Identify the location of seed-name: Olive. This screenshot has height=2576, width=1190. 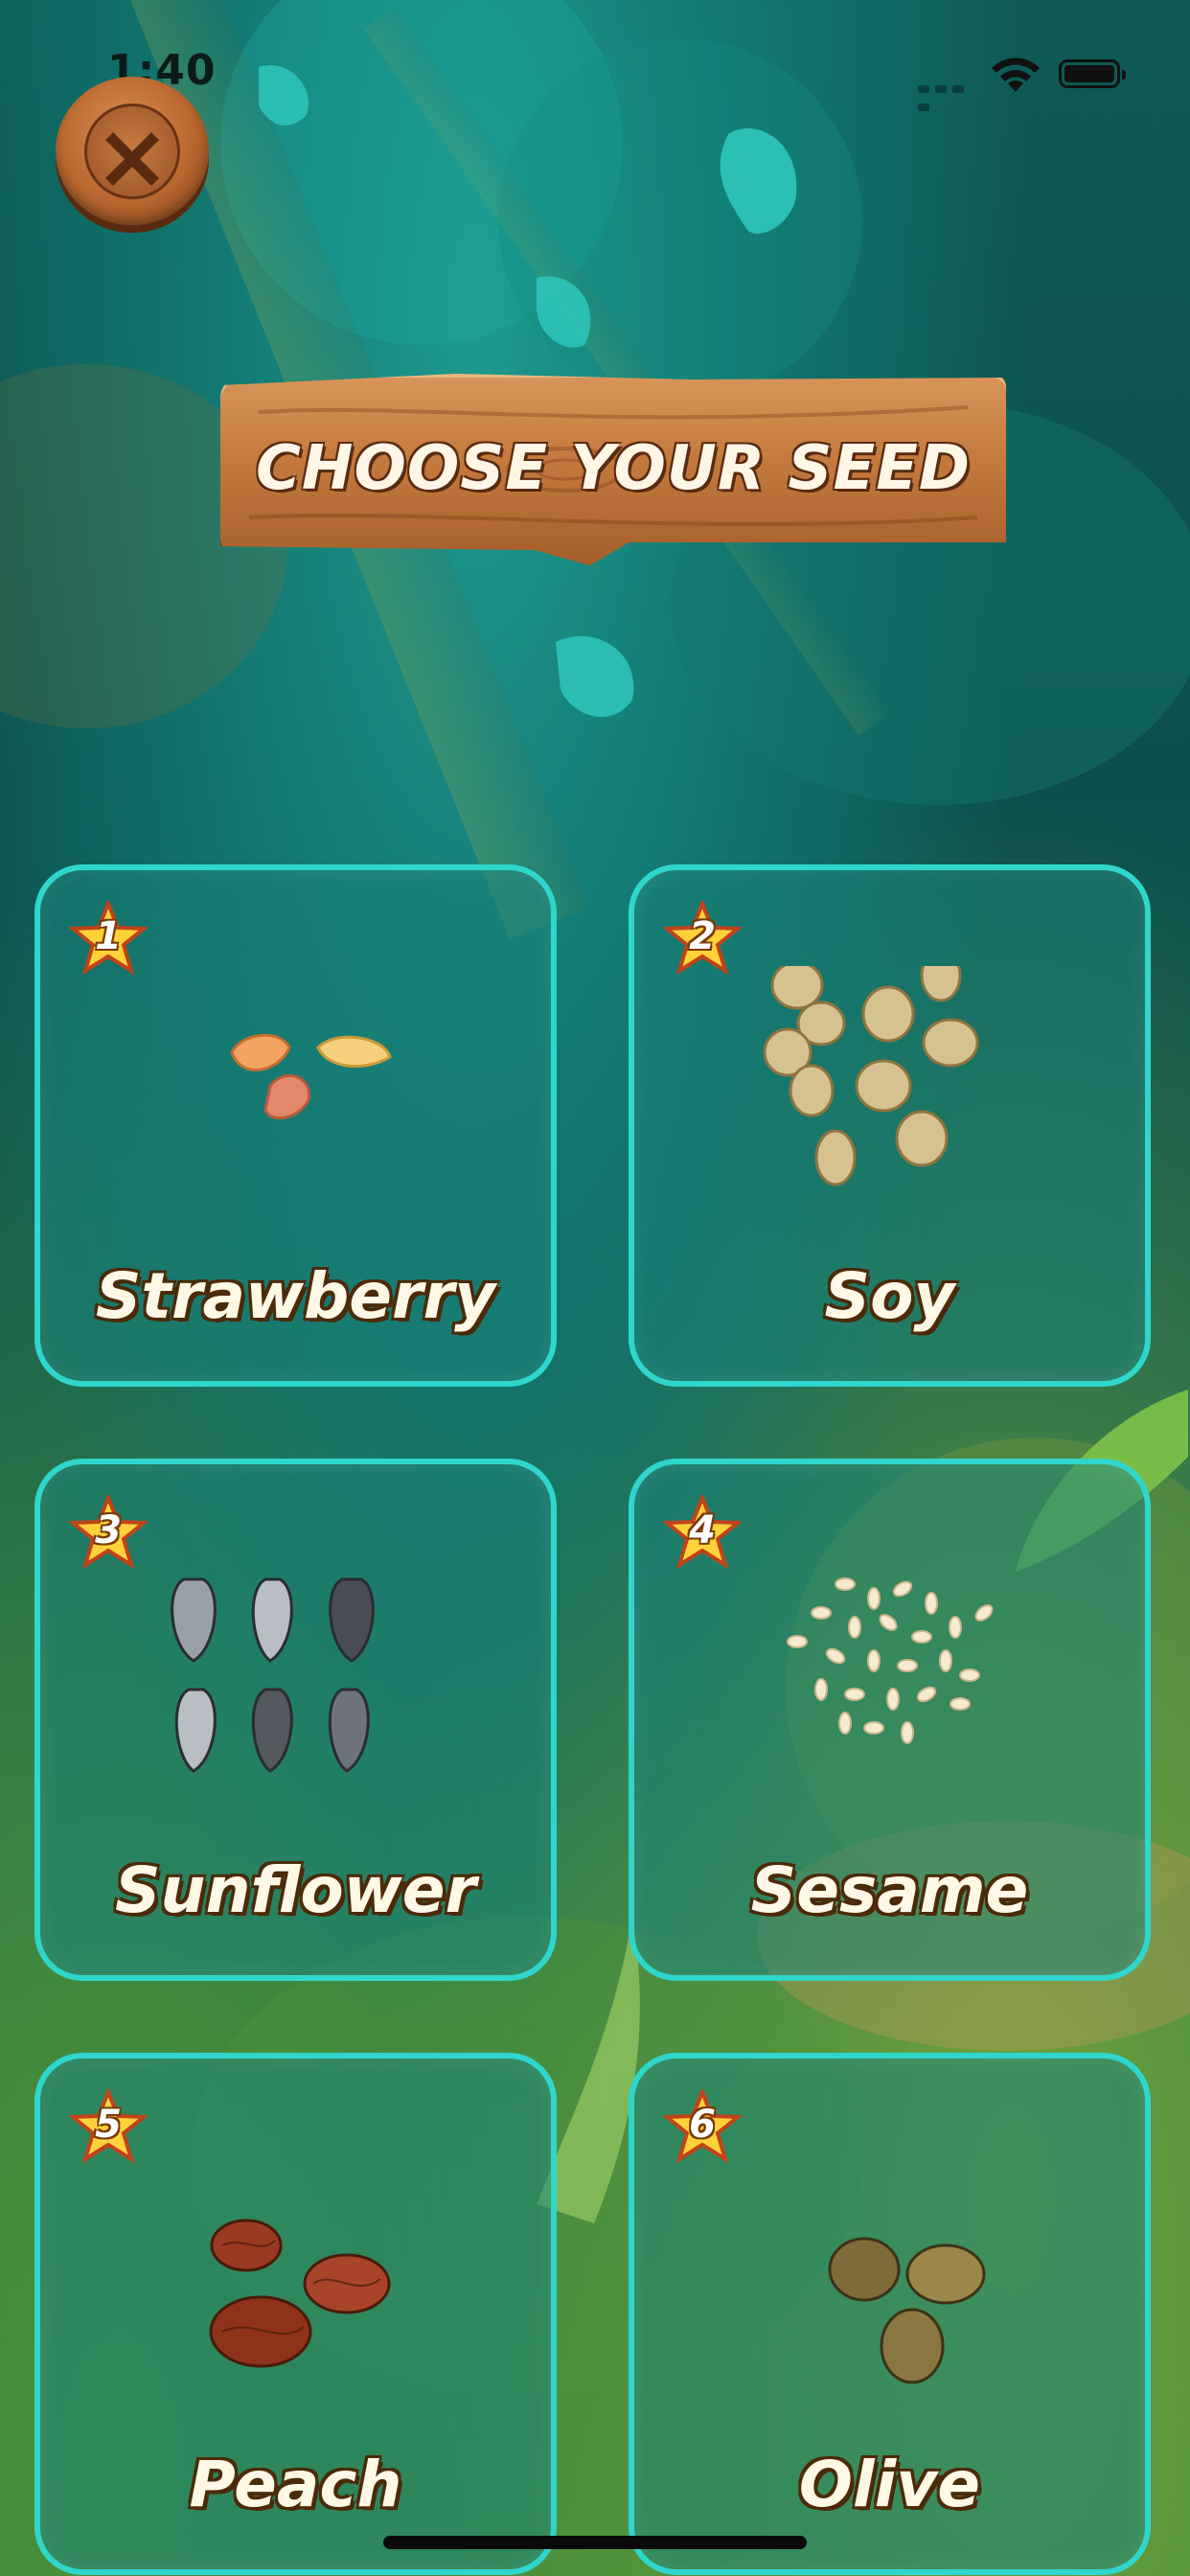
(889, 2484).